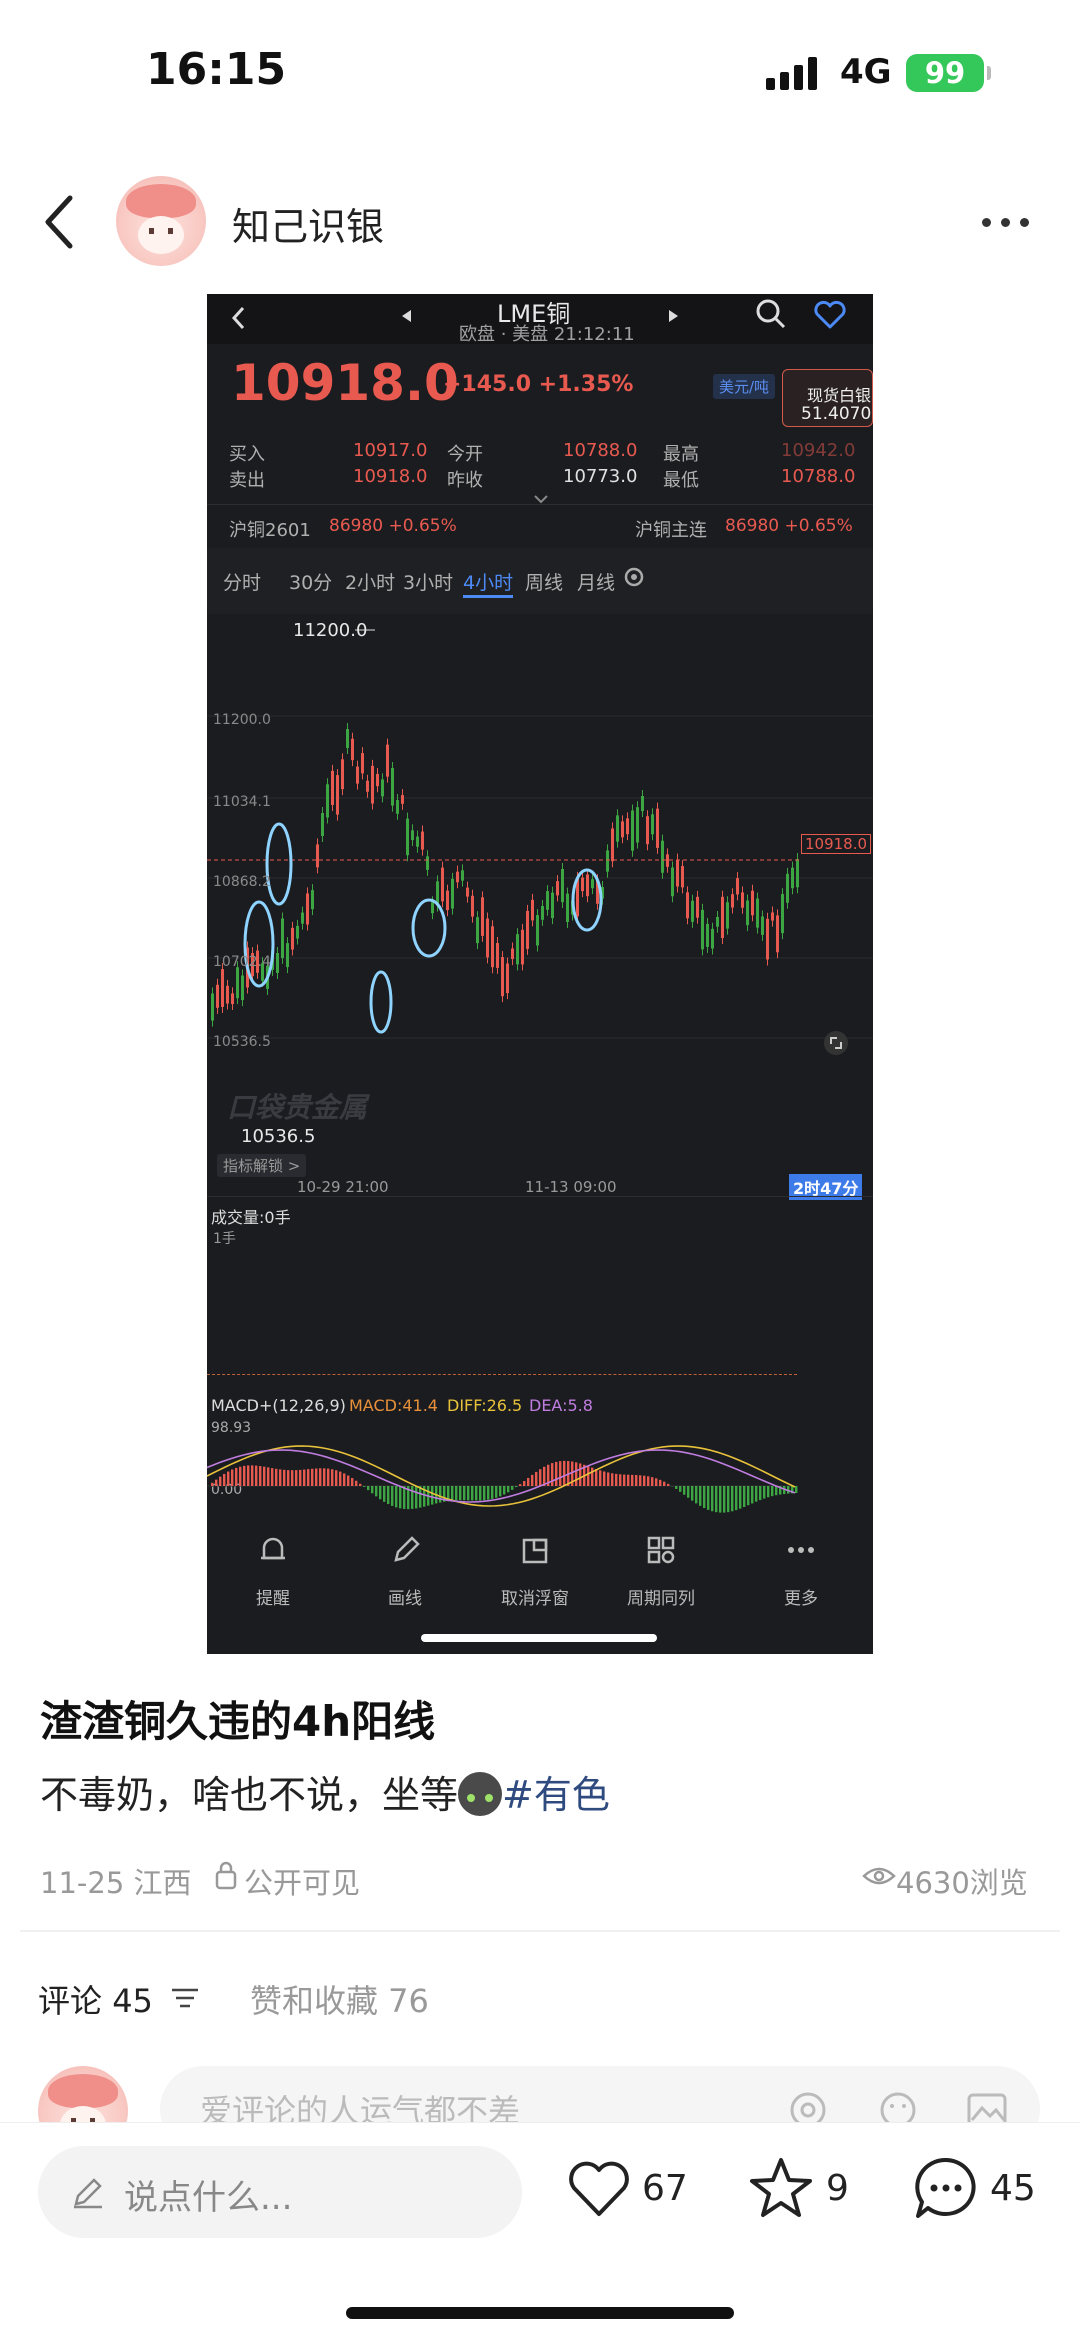 Image resolution: width=1080 pixels, height=2341 pixels. Describe the element at coordinates (836, 844) in the screenshot. I see `current-price-tag: 10918.0` at that location.